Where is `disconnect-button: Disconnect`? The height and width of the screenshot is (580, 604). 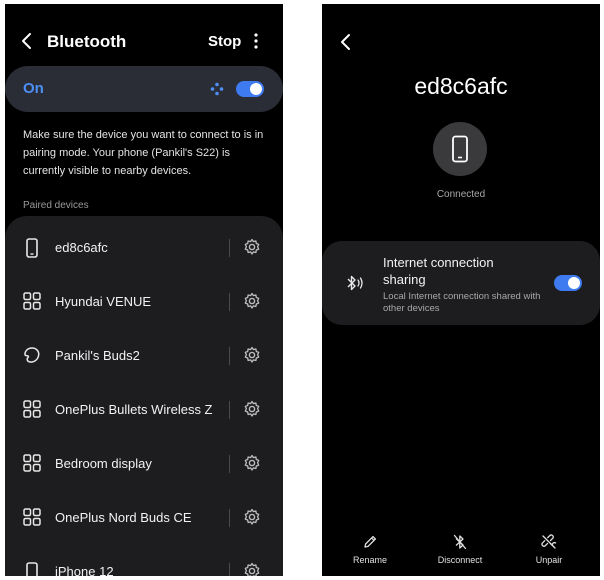 disconnect-button: Disconnect is located at coordinates (460, 549).